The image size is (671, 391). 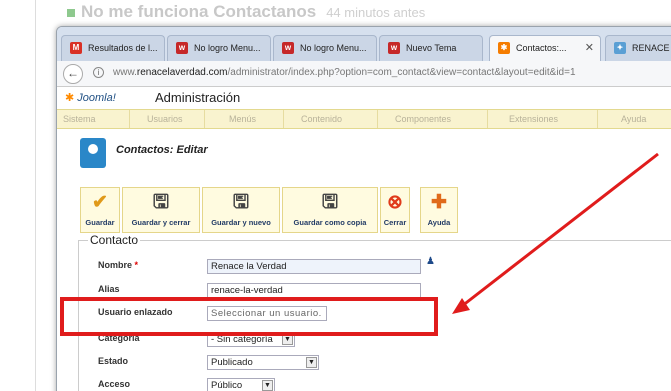 I want to click on annotation-arrow, so click(x=555, y=233).